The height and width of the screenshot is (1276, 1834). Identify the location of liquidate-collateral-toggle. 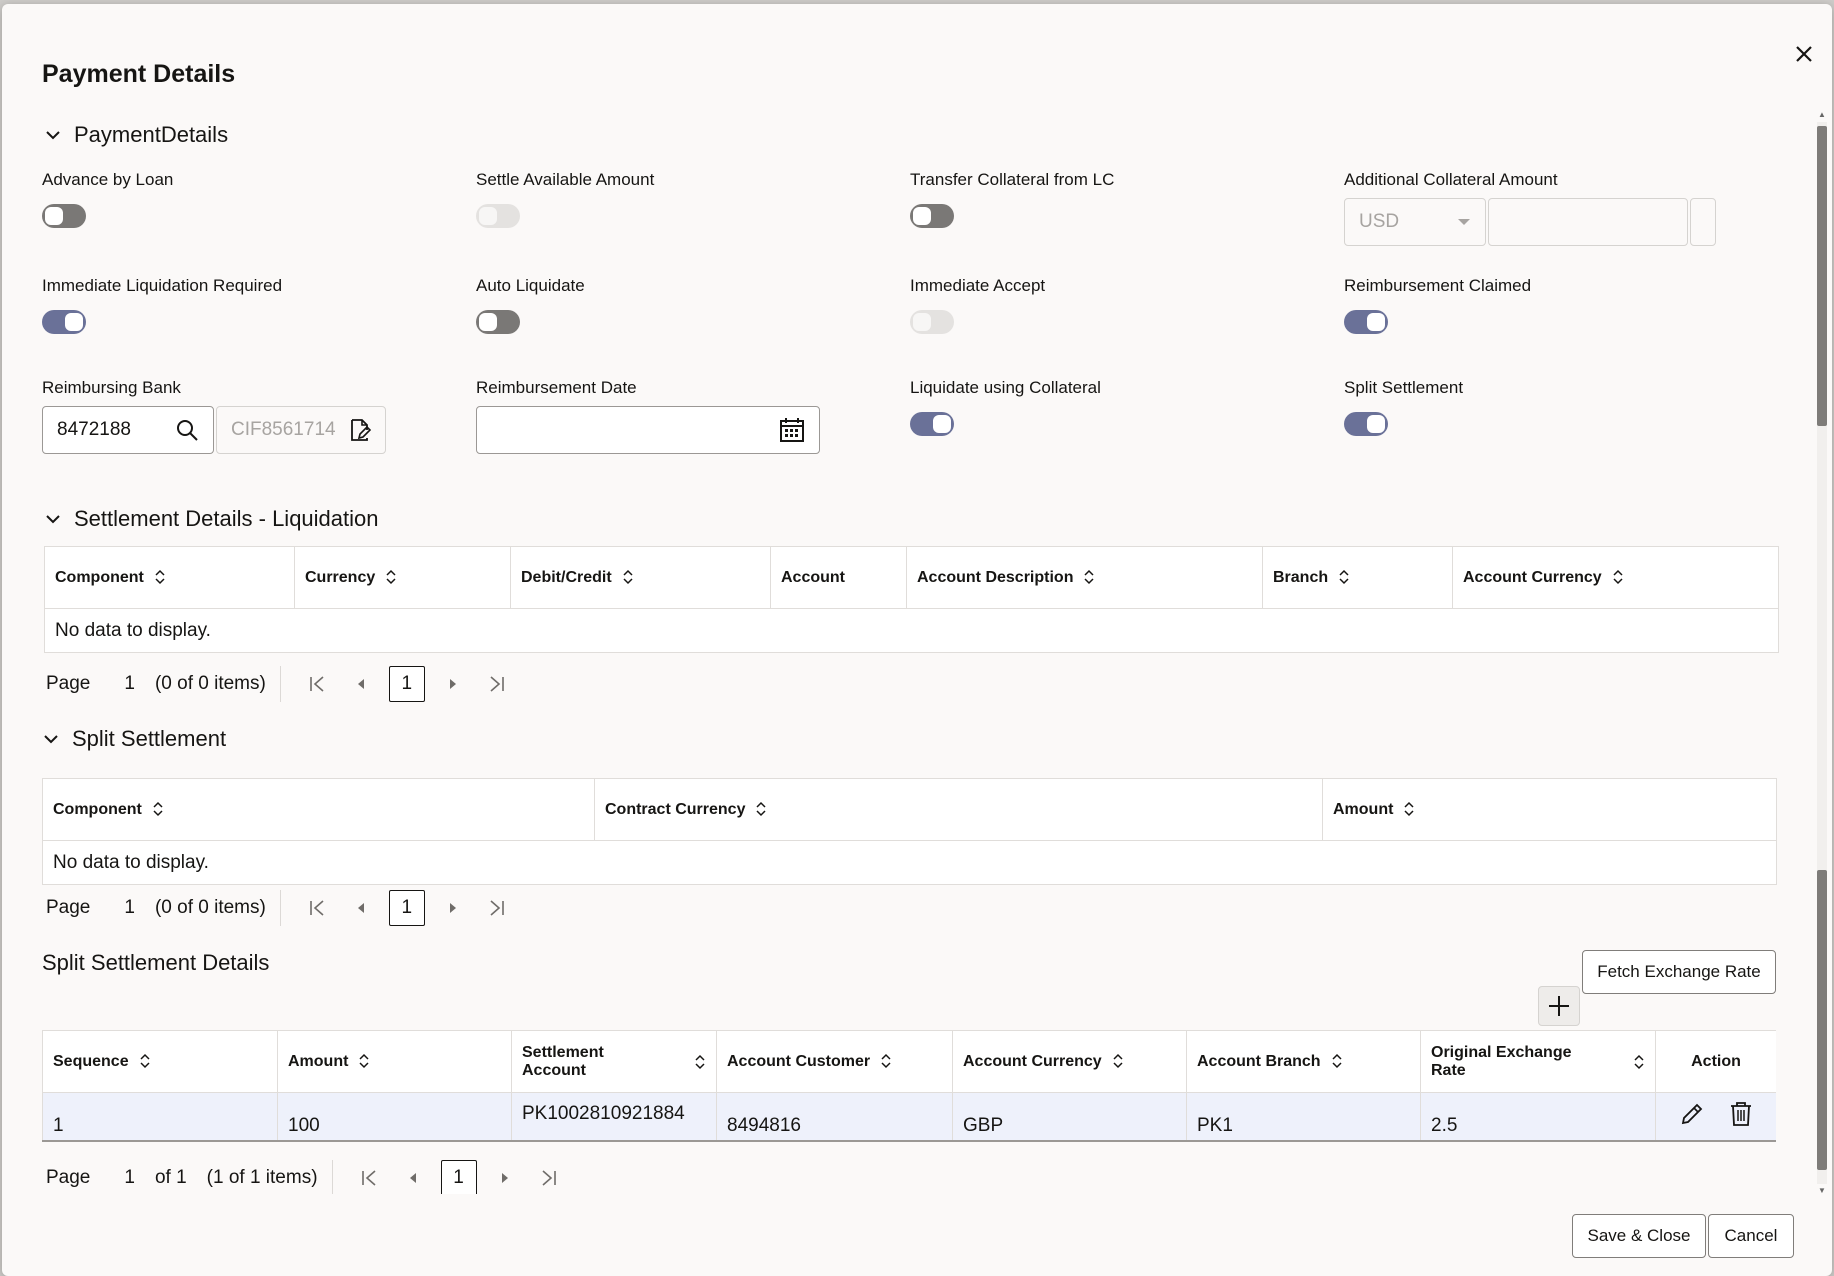
(932, 424).